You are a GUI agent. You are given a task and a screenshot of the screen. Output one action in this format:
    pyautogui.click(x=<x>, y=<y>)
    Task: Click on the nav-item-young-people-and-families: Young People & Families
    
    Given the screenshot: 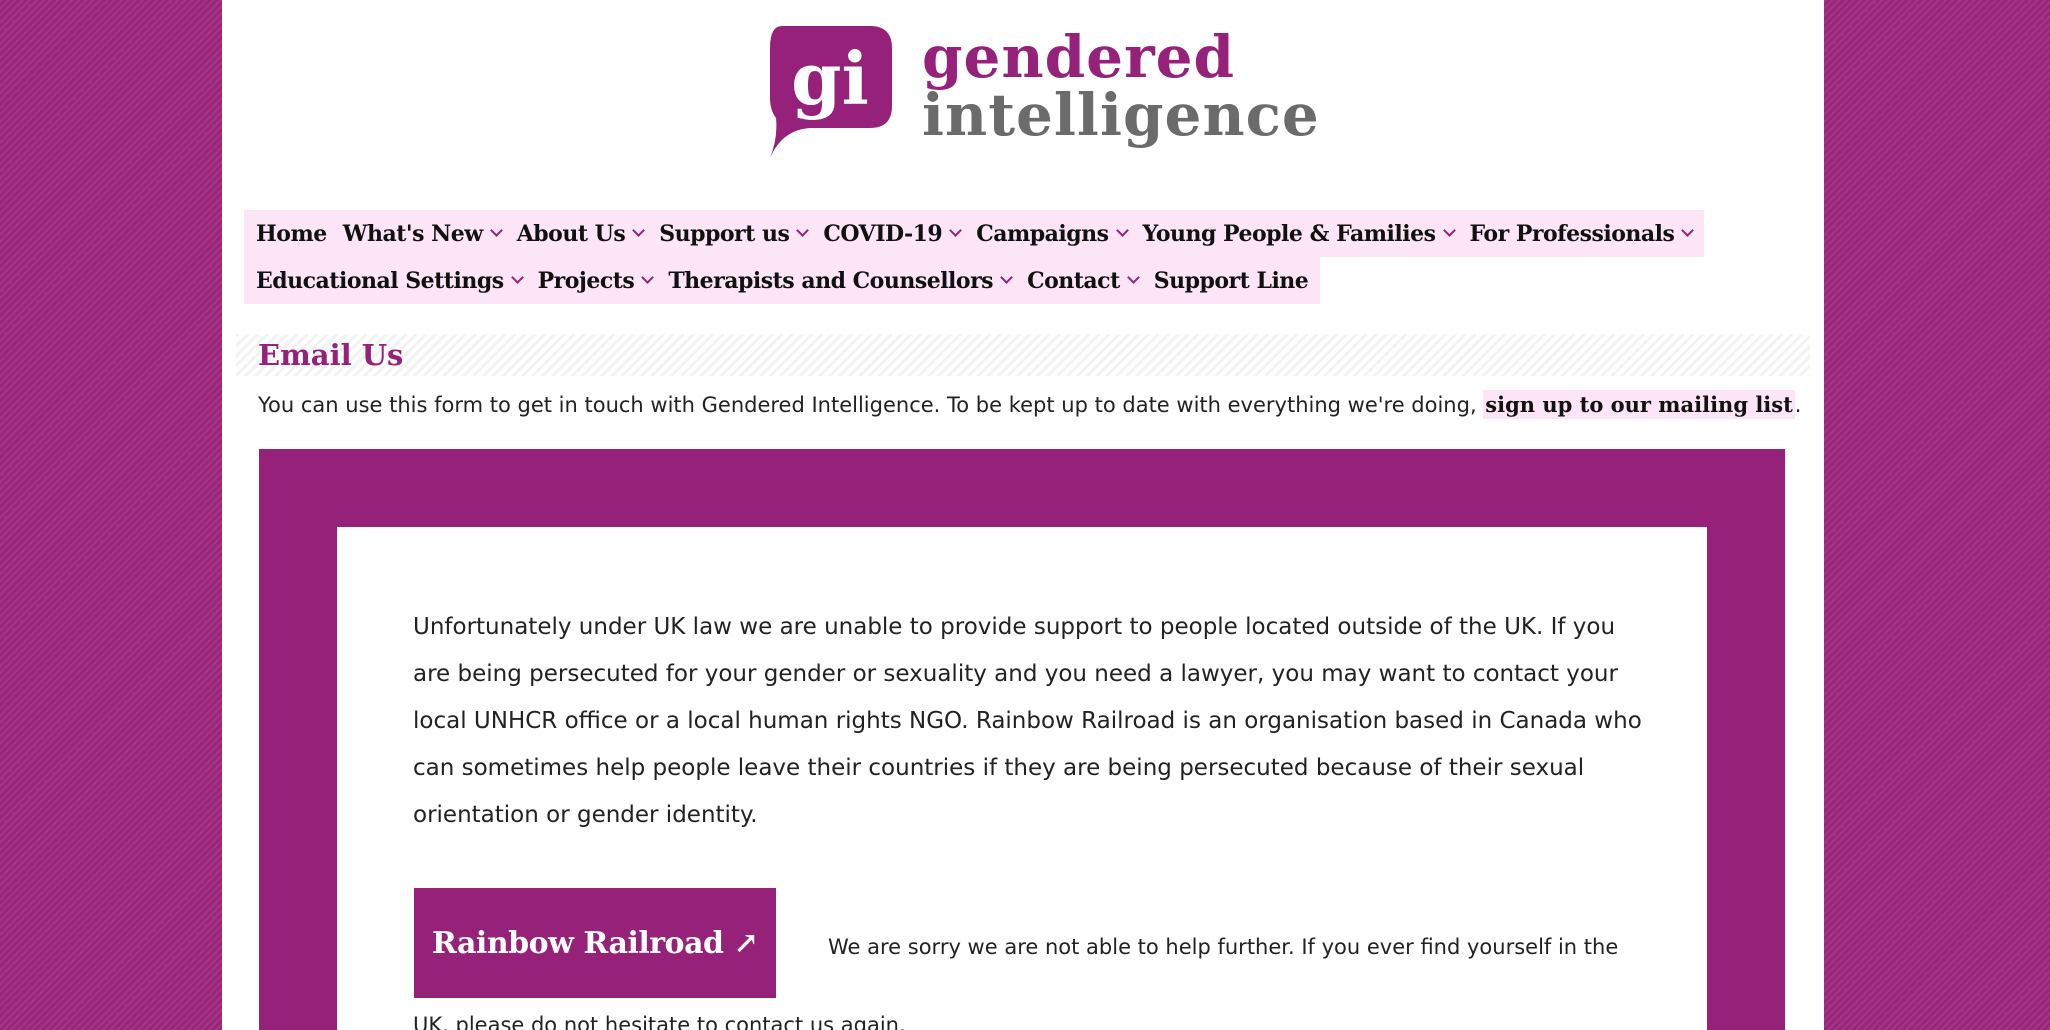 What is the action you would take?
    pyautogui.click(x=1298, y=233)
    